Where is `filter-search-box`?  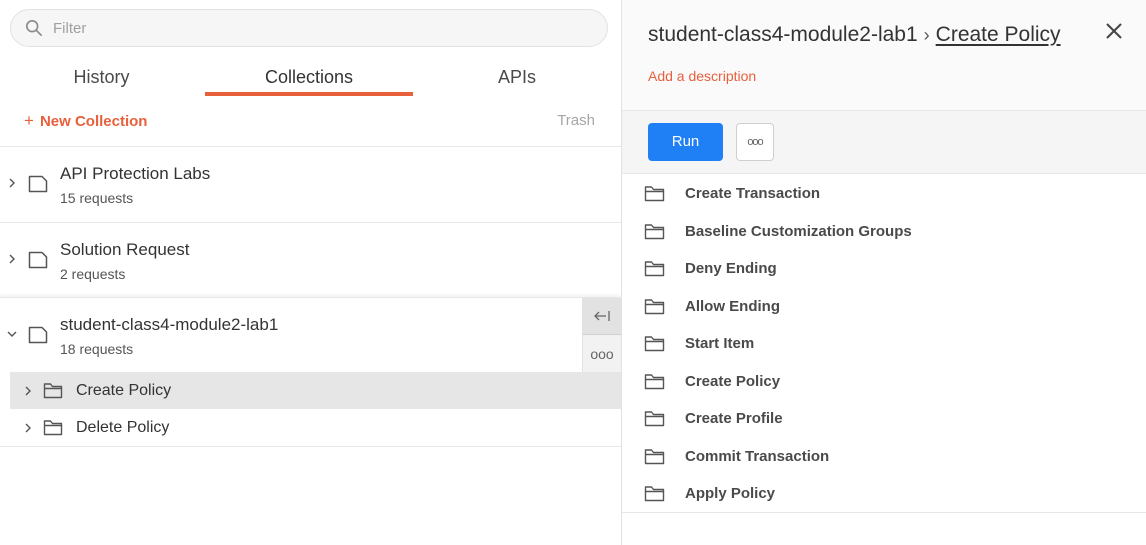
filter-search-box is located at coordinates (309, 28).